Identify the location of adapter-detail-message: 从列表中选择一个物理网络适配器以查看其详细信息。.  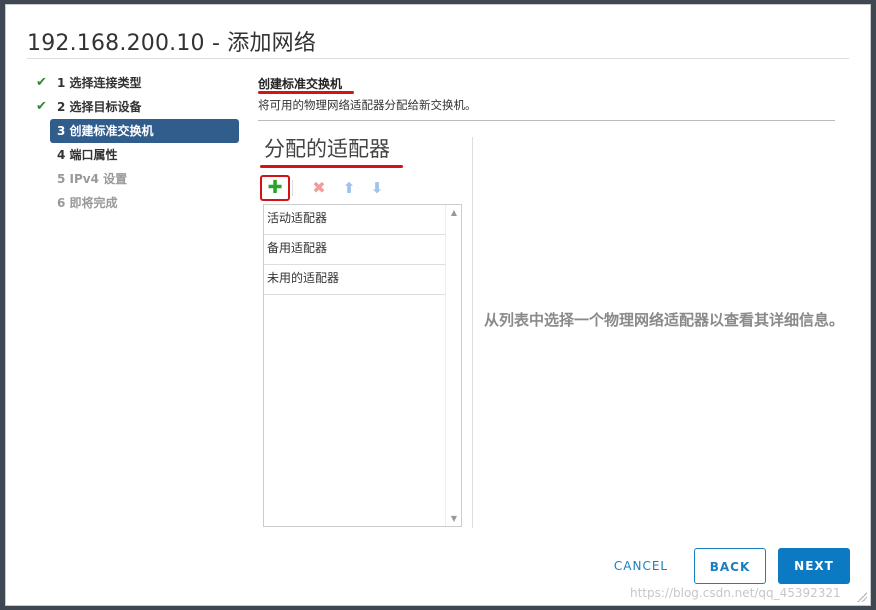
(664, 320).